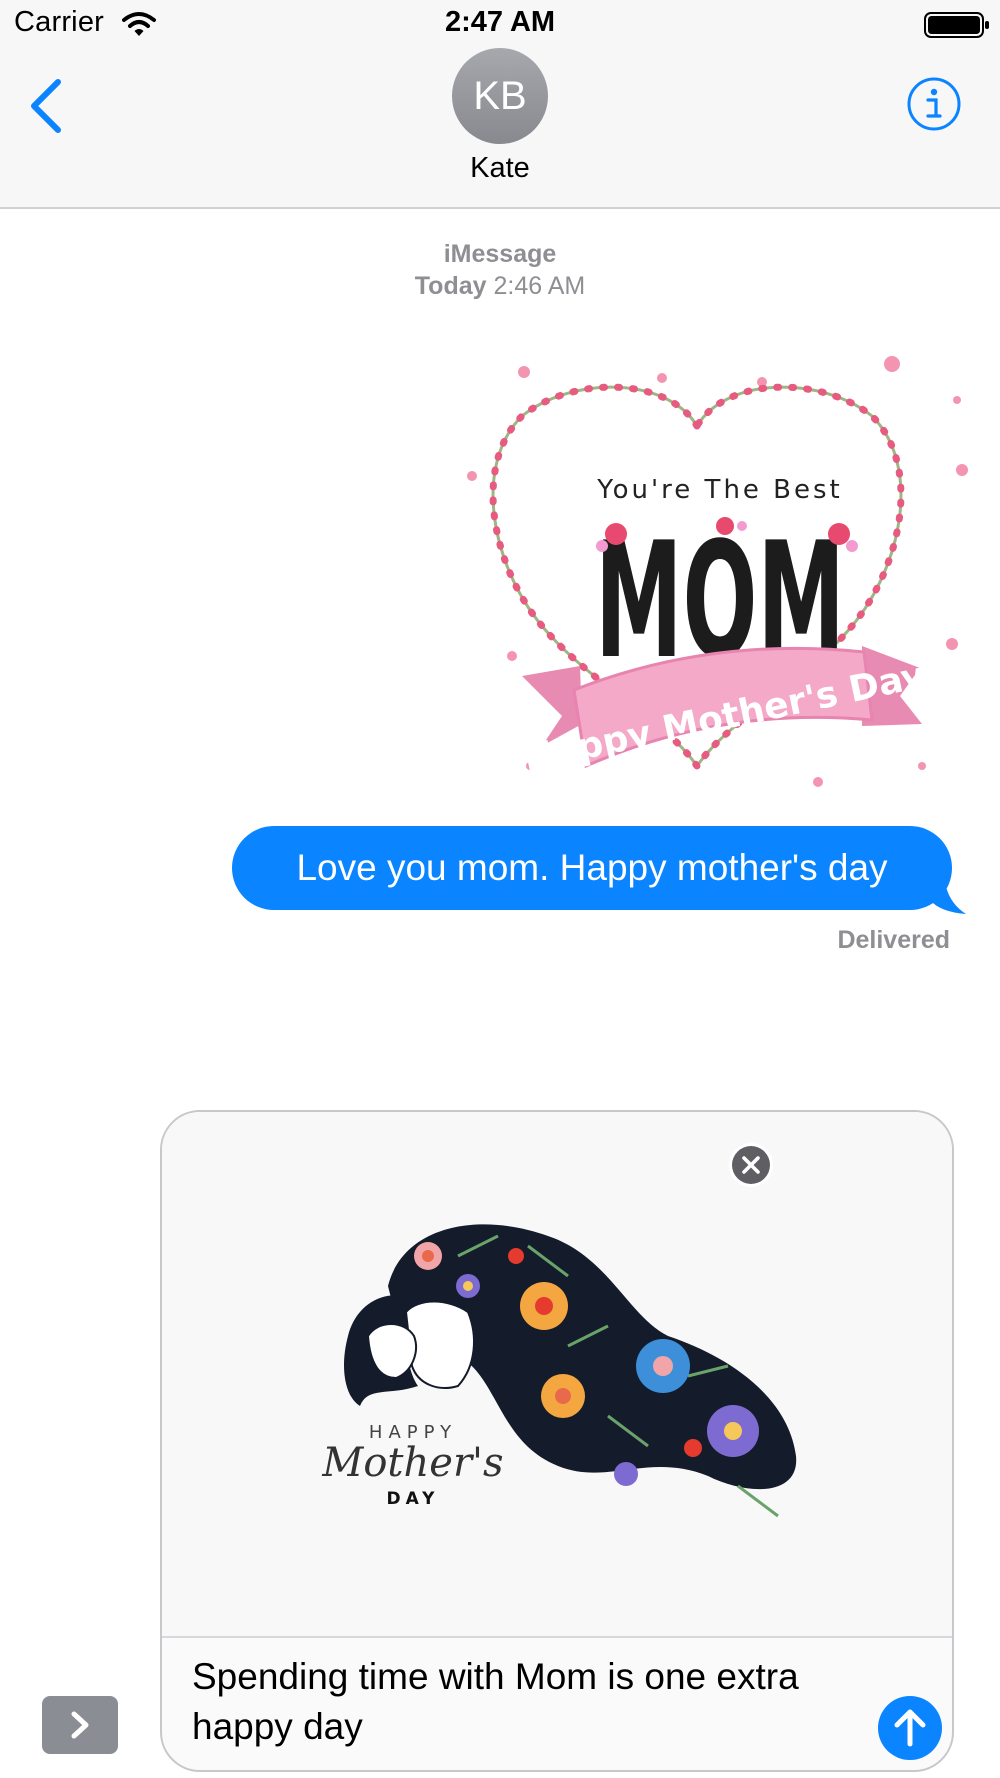 This screenshot has width=1000, height=1778. What do you see at coordinates (539, 286) in the screenshot?
I see `thread-time: 2:46 AM` at bounding box center [539, 286].